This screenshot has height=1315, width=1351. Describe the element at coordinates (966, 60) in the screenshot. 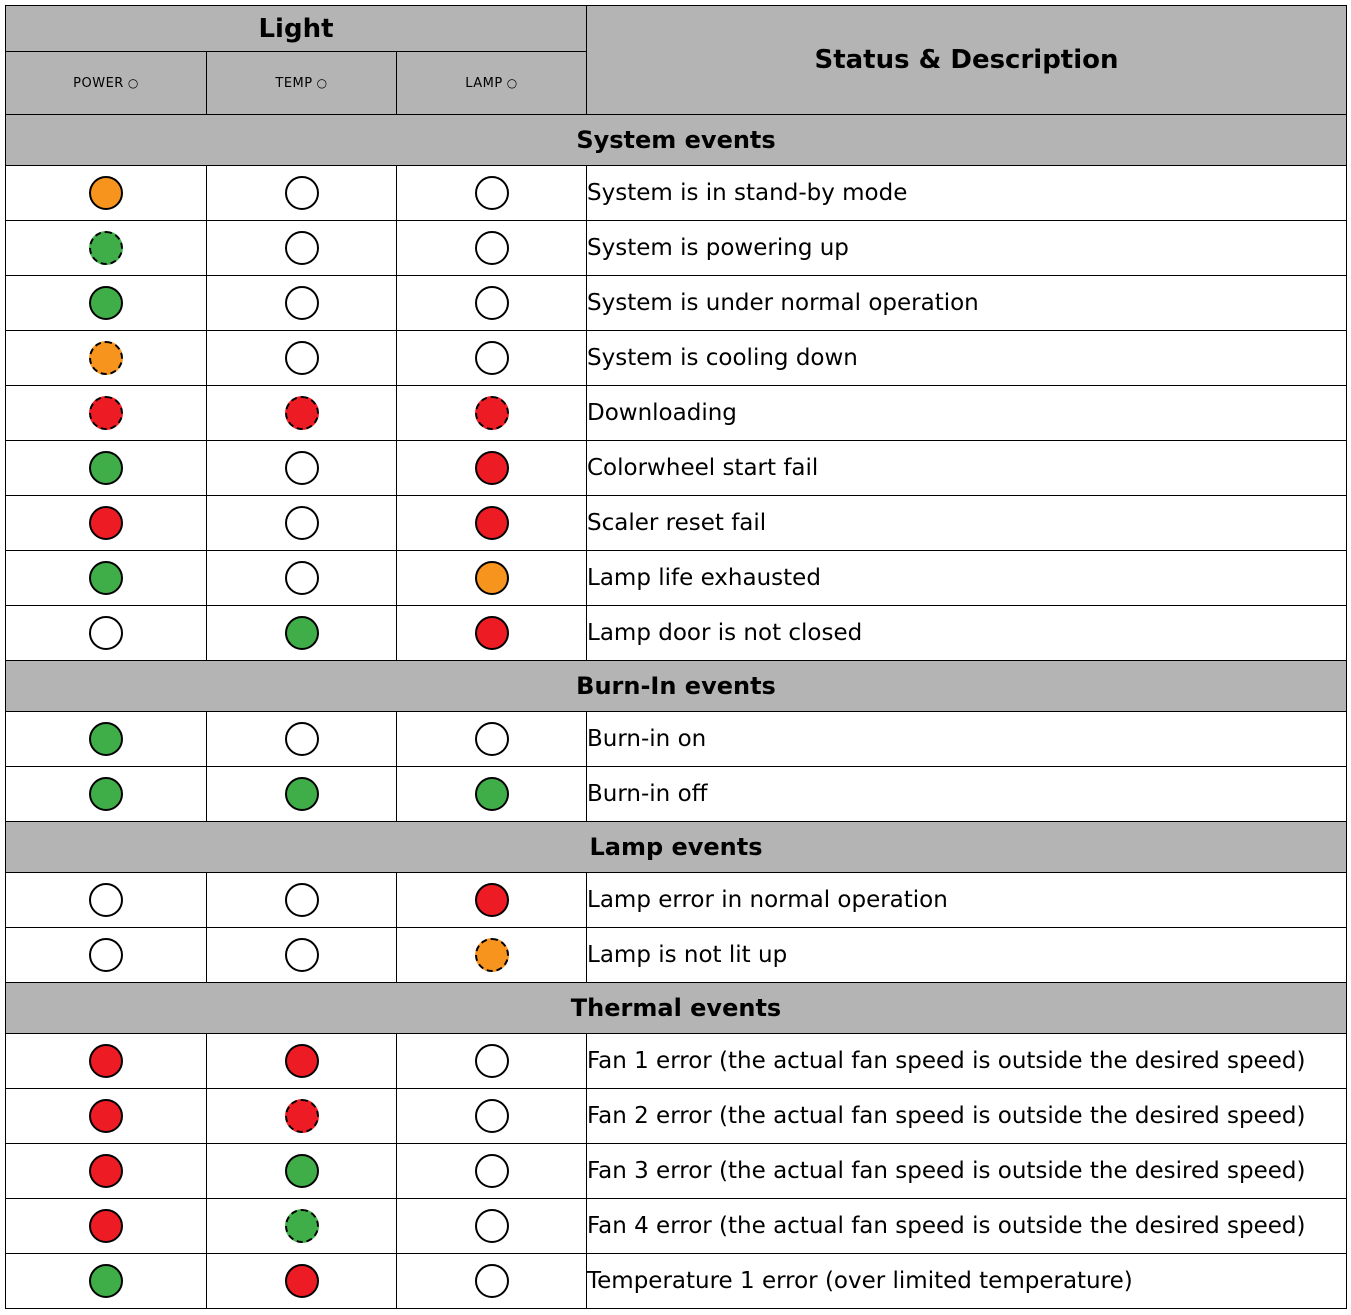

I see `status-description-header: Status & Description` at that location.